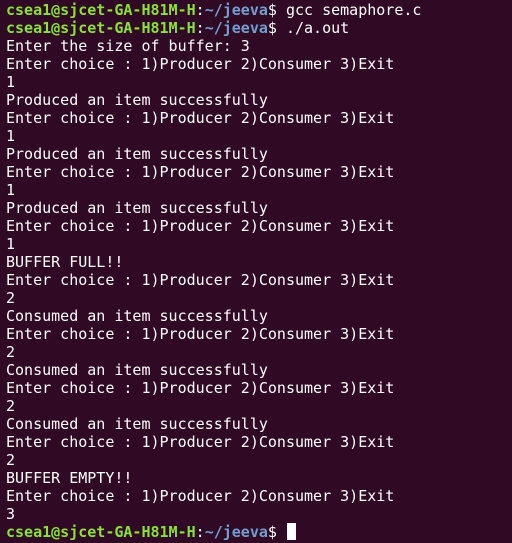 The image size is (512, 543). What do you see at coordinates (291, 531) in the screenshot?
I see `text-cursor` at bounding box center [291, 531].